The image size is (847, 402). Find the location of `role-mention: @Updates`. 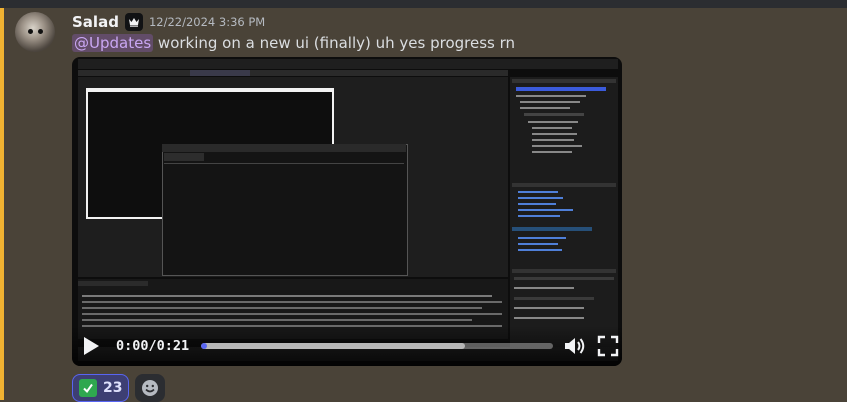

role-mention: @Updates is located at coordinates (113, 43).